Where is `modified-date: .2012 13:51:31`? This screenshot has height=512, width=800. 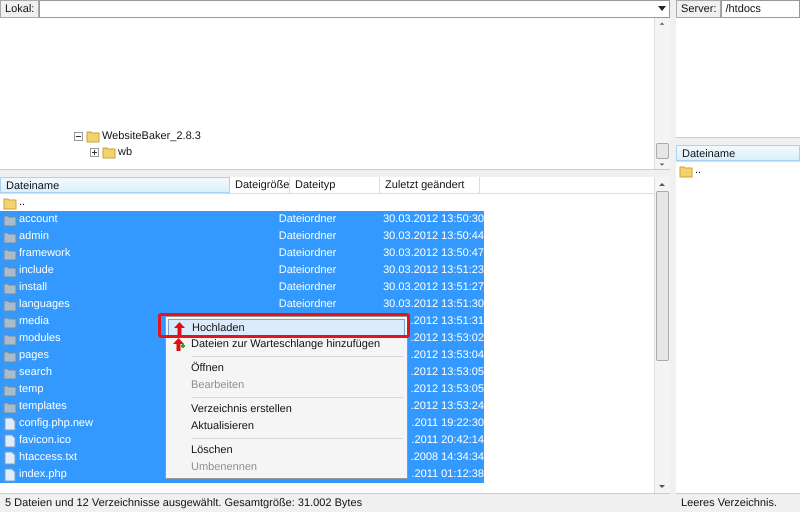 modified-date: .2012 13:51:31 is located at coordinates (447, 321).